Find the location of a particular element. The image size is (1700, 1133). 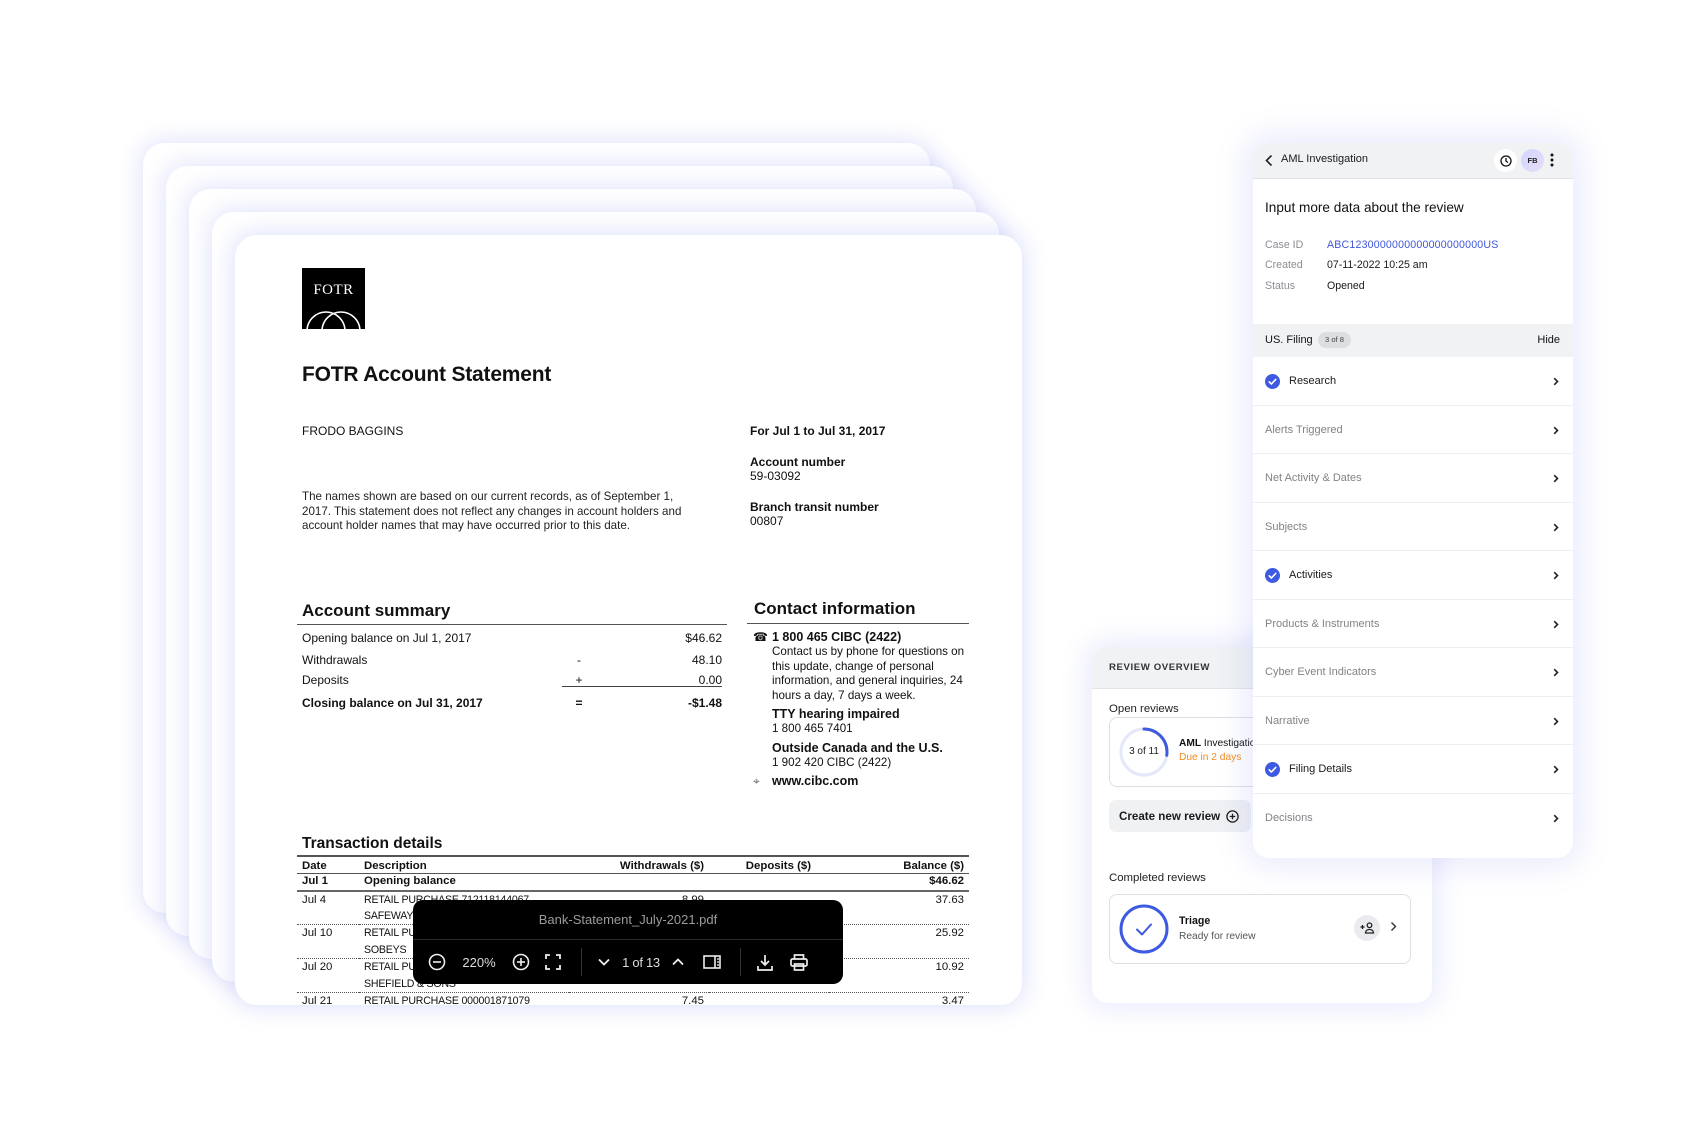

summary-amount: 48.10 is located at coordinates (706, 660).